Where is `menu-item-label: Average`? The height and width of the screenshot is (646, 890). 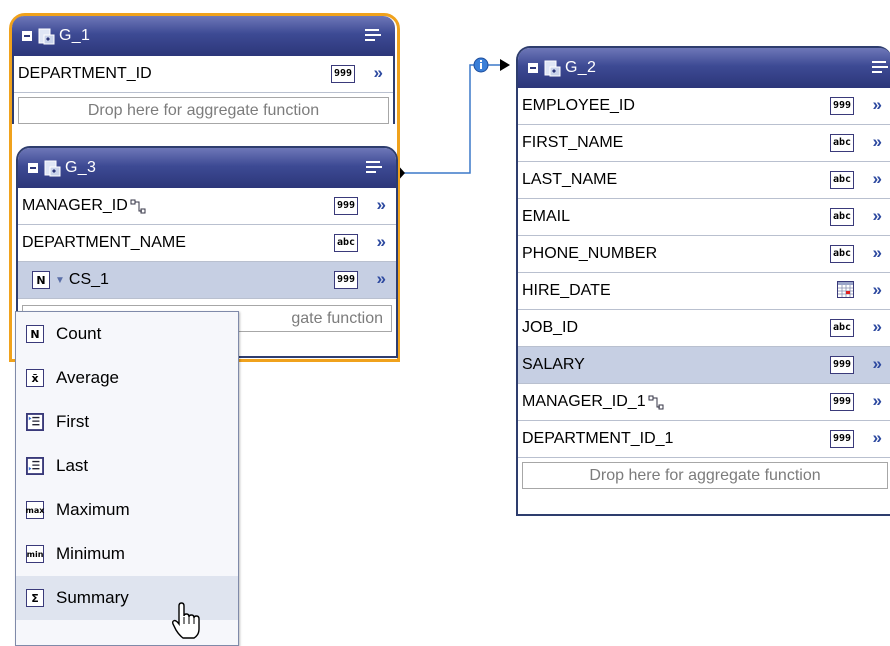 menu-item-label: Average is located at coordinates (88, 377).